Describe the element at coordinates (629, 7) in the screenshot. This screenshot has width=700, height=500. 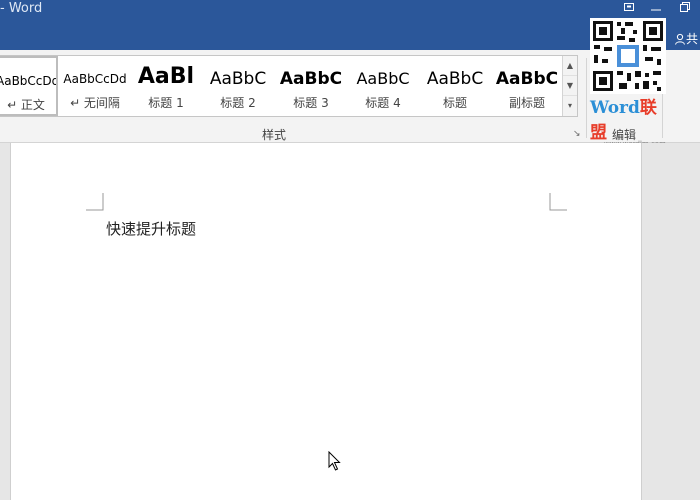
I see `restore-ribbon-icon` at that location.